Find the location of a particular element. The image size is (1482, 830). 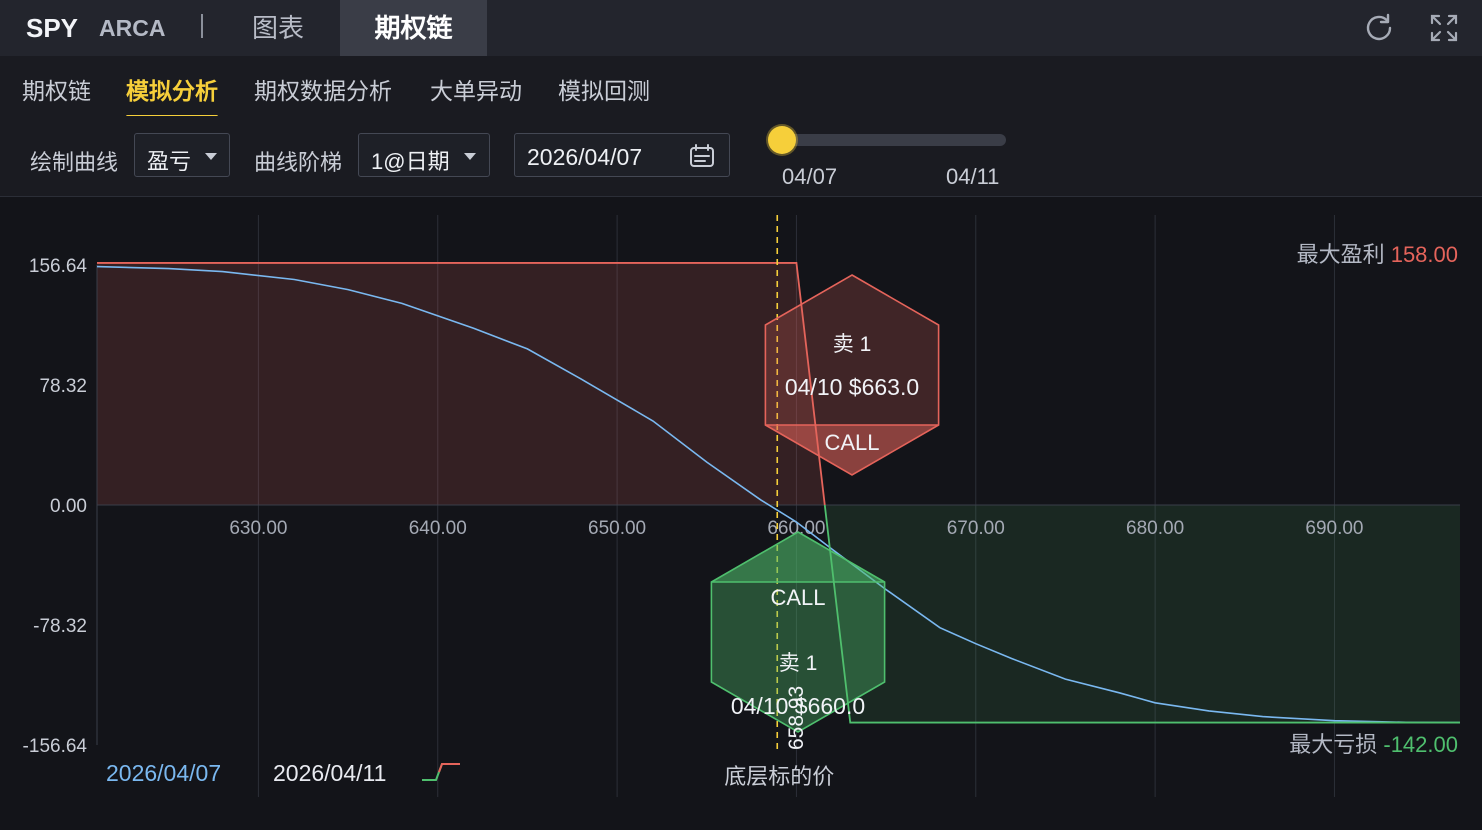

date-input: 2026/04/07 is located at coordinates (622, 155).